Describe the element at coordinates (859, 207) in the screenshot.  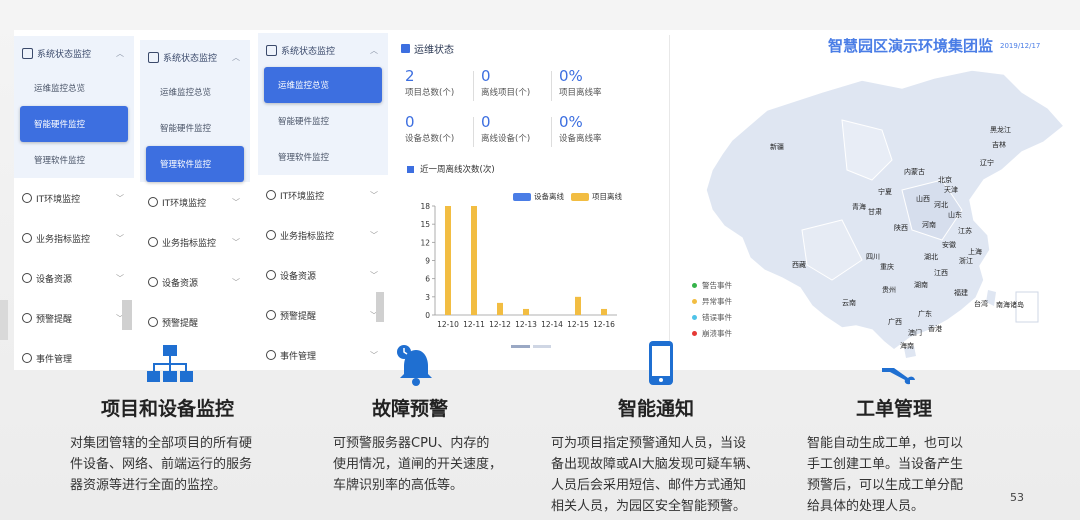
I see `map-label: 青海` at that location.